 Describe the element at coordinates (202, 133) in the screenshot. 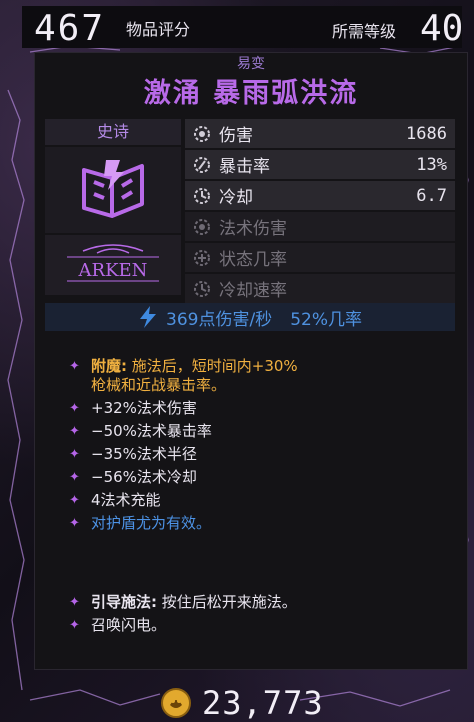

I see `damage-gear-icon` at that location.